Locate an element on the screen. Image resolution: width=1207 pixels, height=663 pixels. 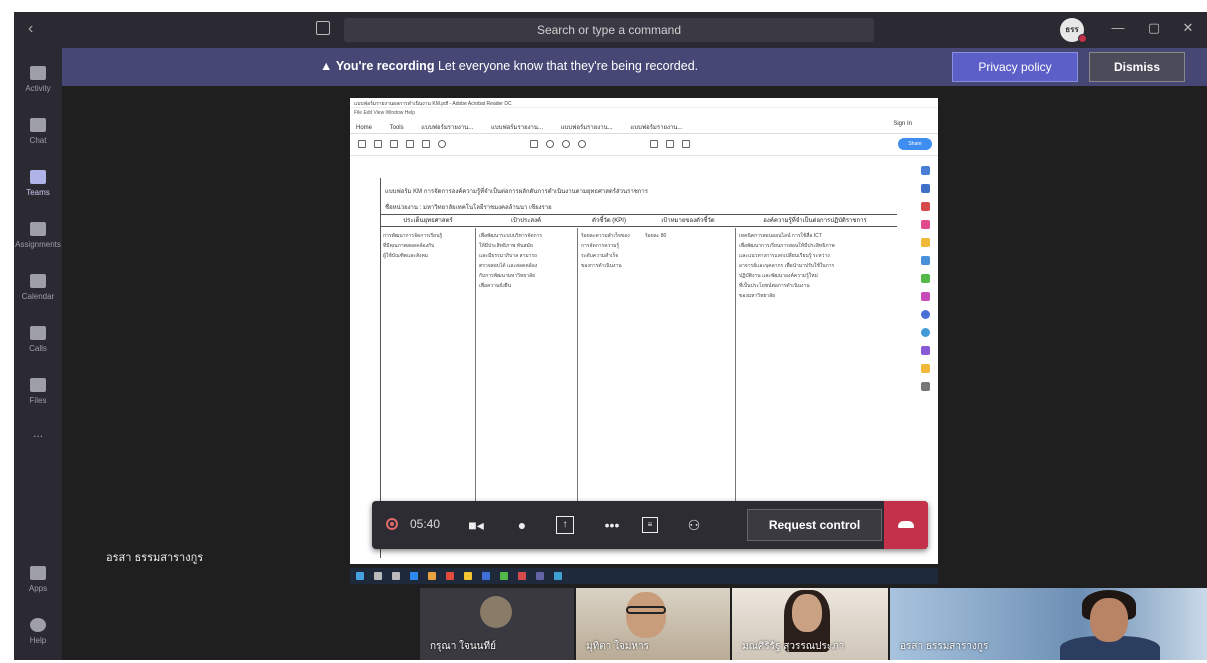
calendar-icon is located at coordinates (38, 281).